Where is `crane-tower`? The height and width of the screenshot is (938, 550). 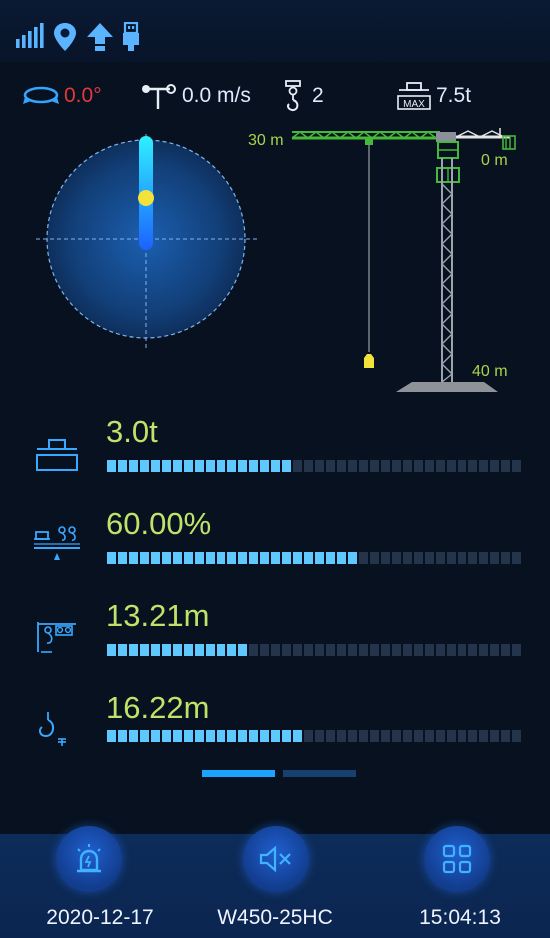
crane-tower is located at coordinates (447, 270).